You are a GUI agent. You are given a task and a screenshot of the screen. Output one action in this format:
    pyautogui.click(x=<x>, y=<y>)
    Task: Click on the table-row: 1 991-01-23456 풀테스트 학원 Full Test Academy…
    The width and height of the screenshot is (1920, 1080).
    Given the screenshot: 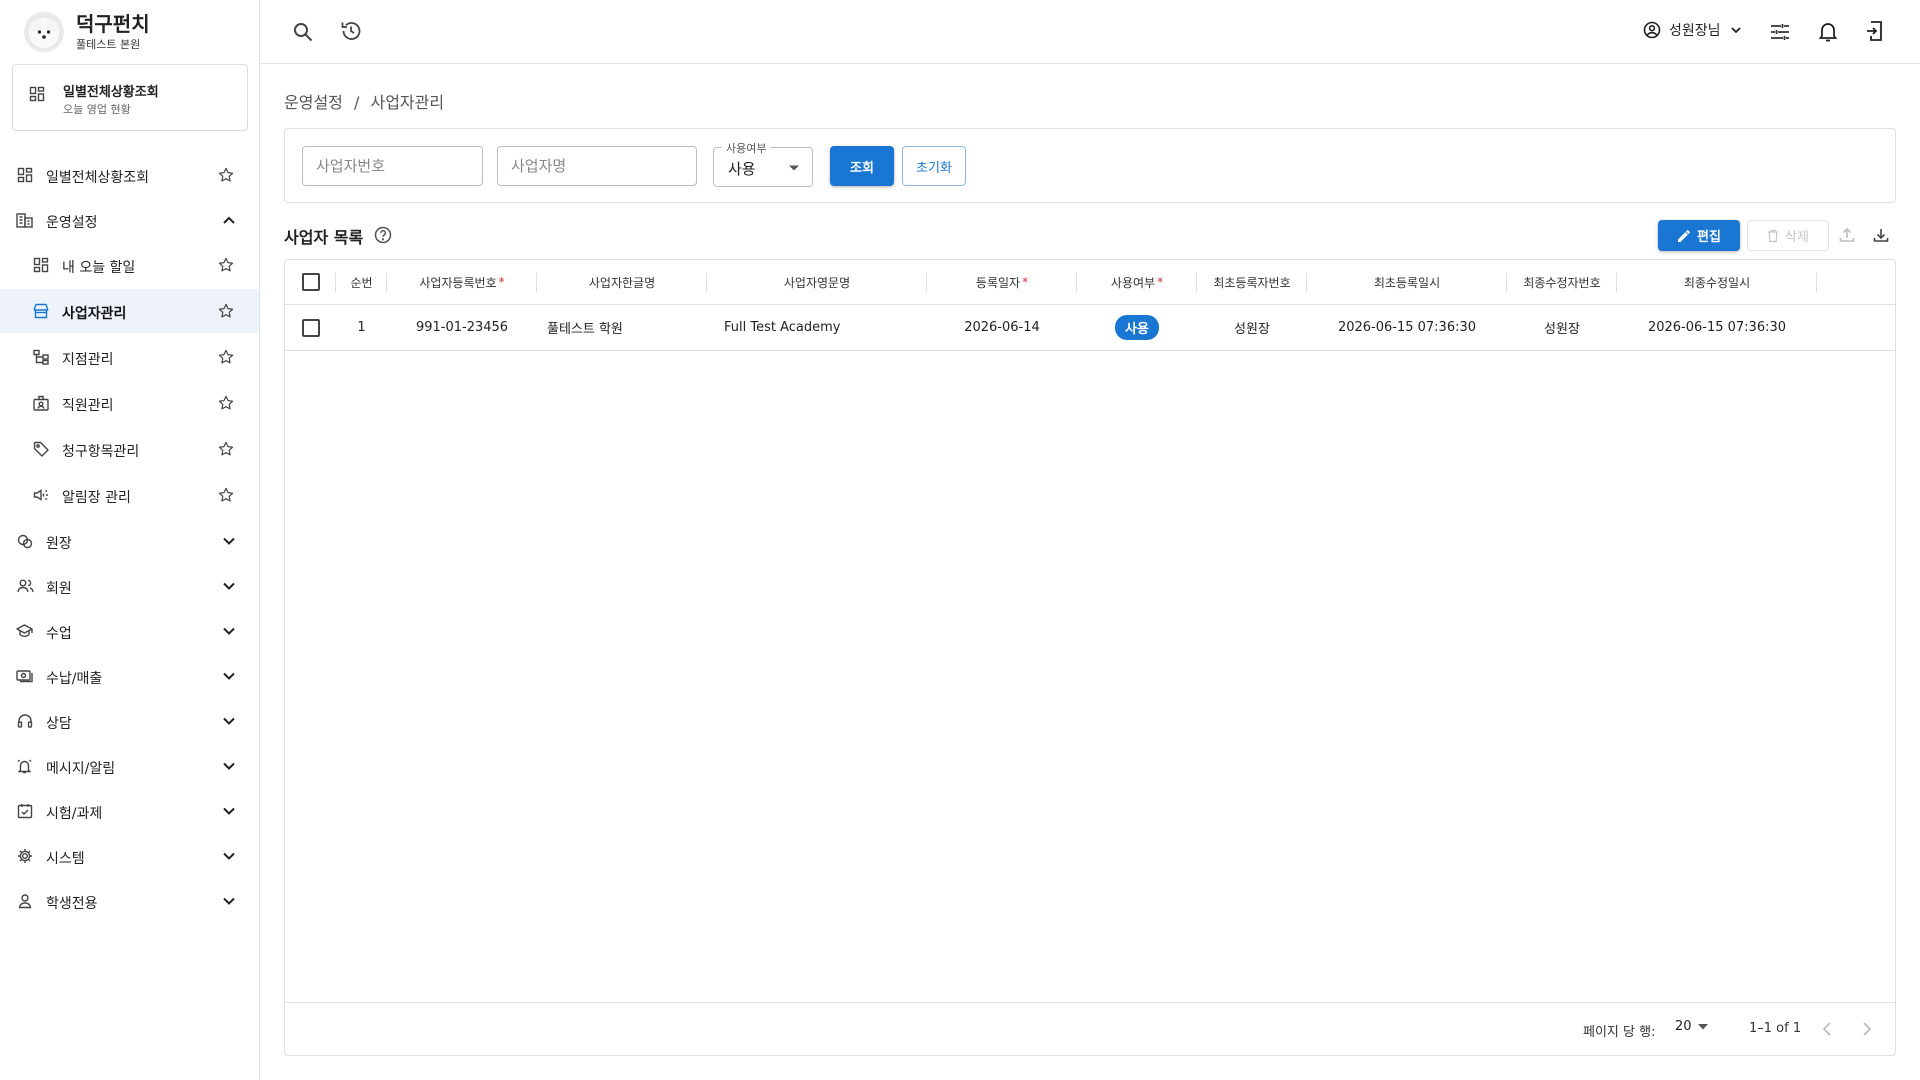 What is the action you would take?
    pyautogui.click(x=1090, y=328)
    